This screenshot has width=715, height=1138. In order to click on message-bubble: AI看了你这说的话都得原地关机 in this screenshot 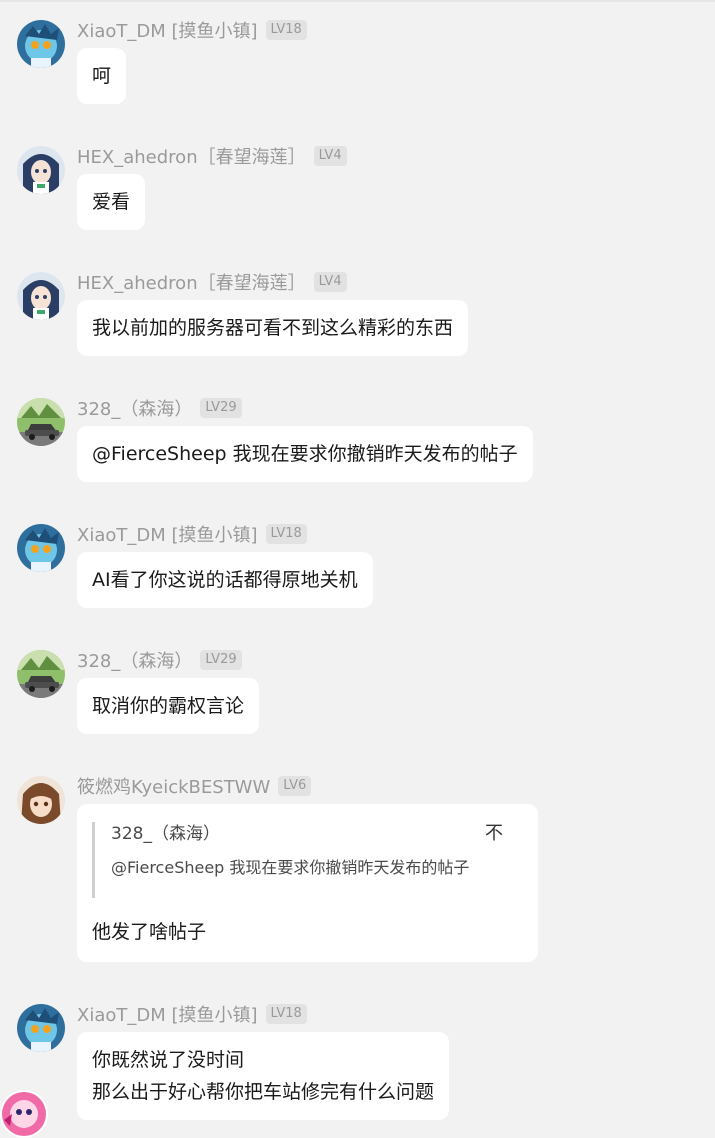, I will do `click(225, 580)`.